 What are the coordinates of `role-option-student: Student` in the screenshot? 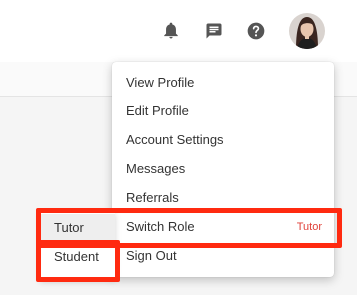 It's located at (77, 257).